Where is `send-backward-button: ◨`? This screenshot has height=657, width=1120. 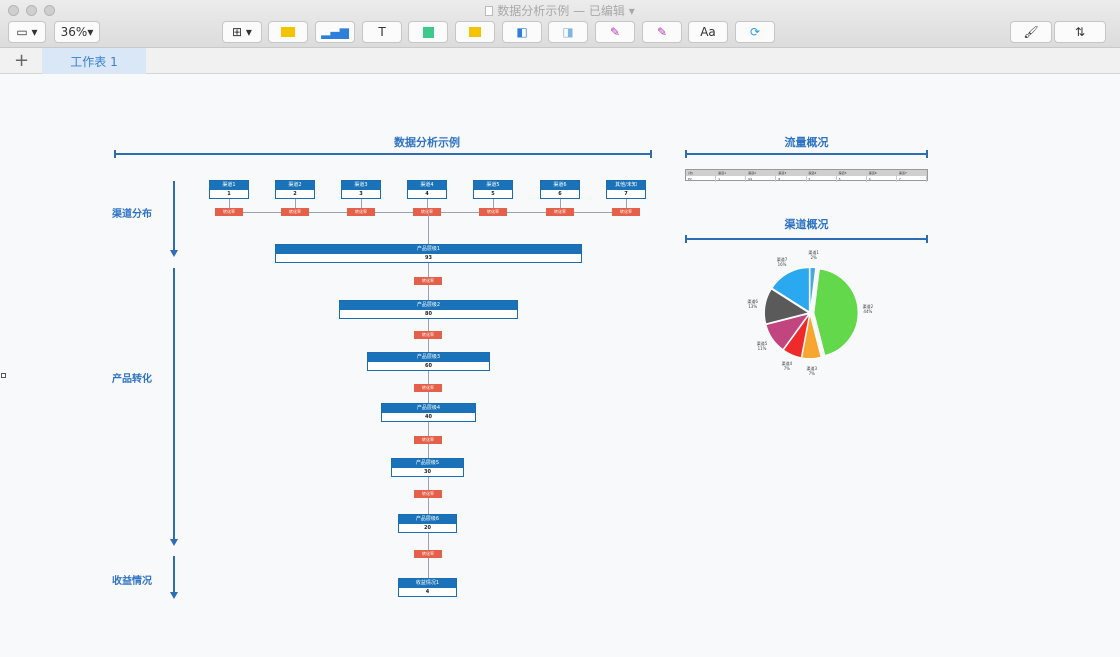
send-backward-button: ◨ is located at coordinates (568, 32).